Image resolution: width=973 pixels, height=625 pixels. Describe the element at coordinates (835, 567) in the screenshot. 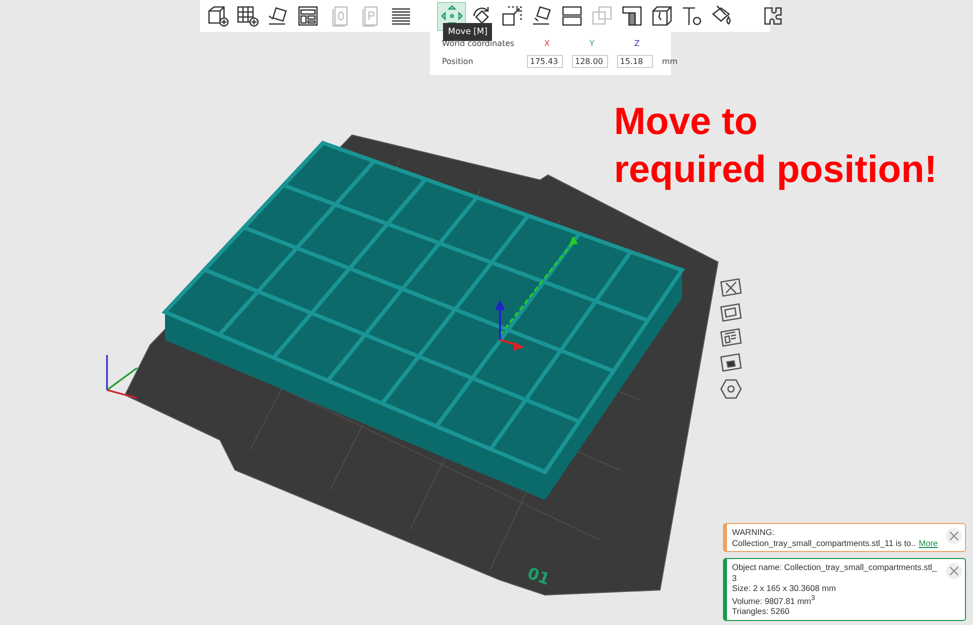

I see `notification-text: Object name: Collection_tray_small_compartments.stl_` at that location.